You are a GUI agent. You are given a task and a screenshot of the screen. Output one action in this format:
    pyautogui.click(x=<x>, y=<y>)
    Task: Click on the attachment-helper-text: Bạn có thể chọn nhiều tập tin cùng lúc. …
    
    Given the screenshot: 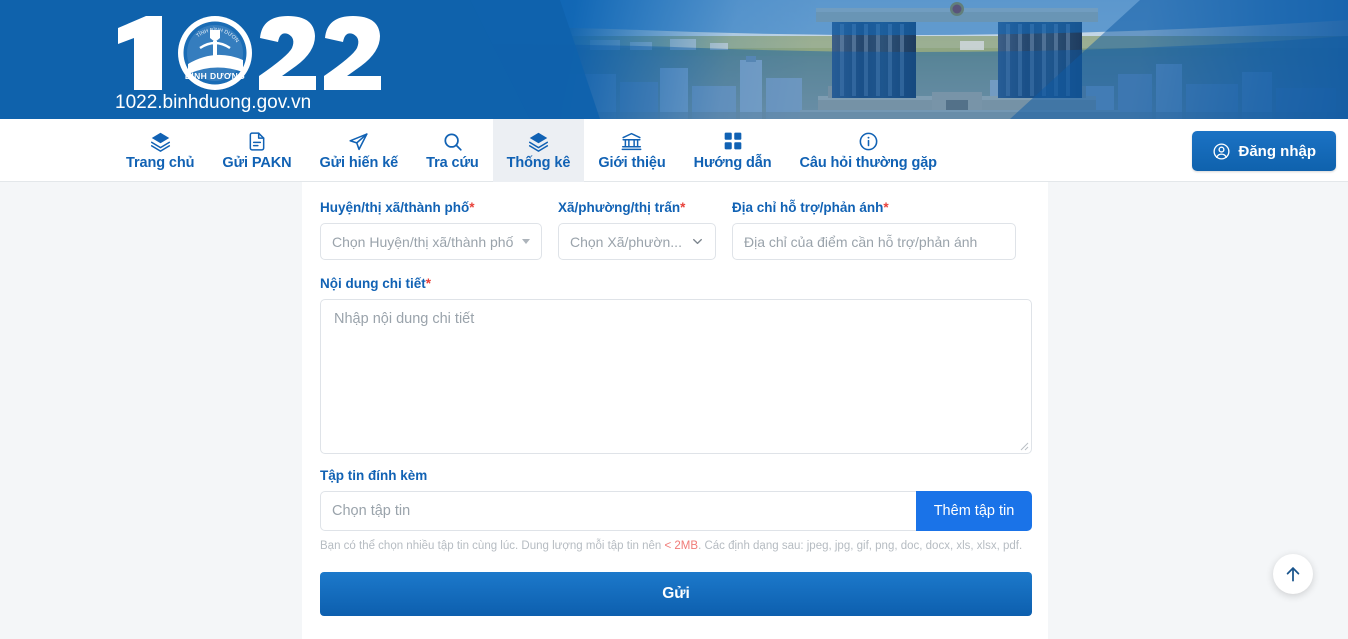 What is the action you would take?
    pyautogui.click(x=676, y=546)
    